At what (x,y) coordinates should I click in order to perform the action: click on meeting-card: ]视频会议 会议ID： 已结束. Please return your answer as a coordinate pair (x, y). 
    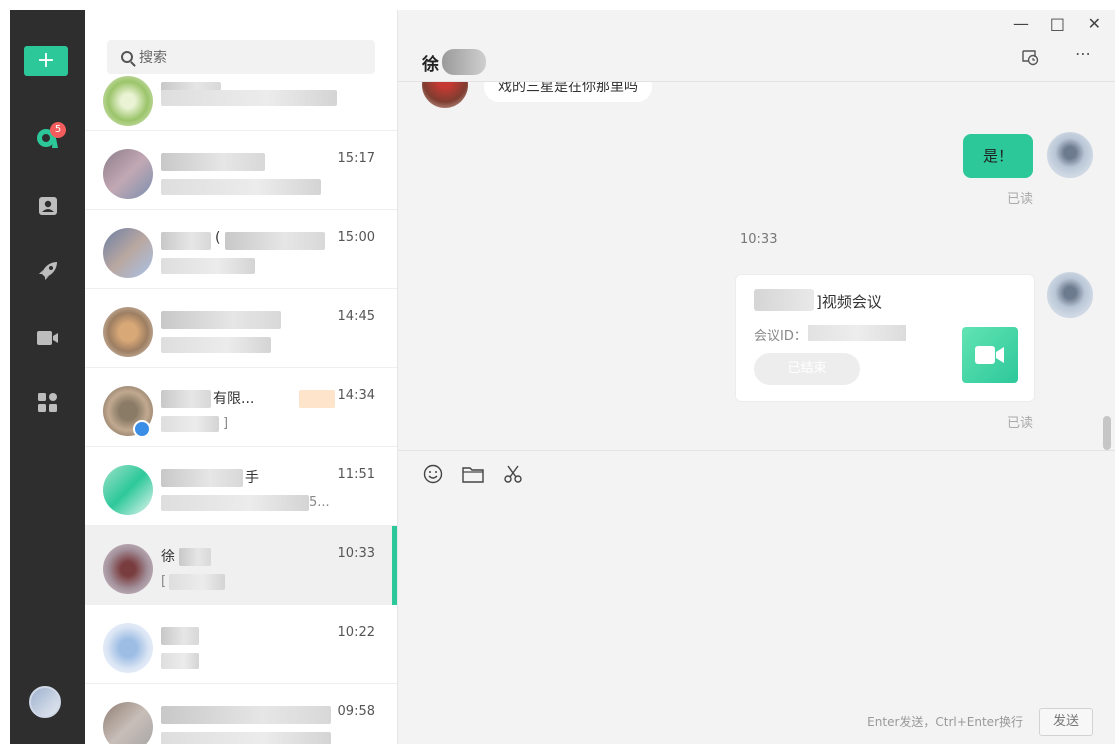
    Looking at the image, I should click on (885, 338).